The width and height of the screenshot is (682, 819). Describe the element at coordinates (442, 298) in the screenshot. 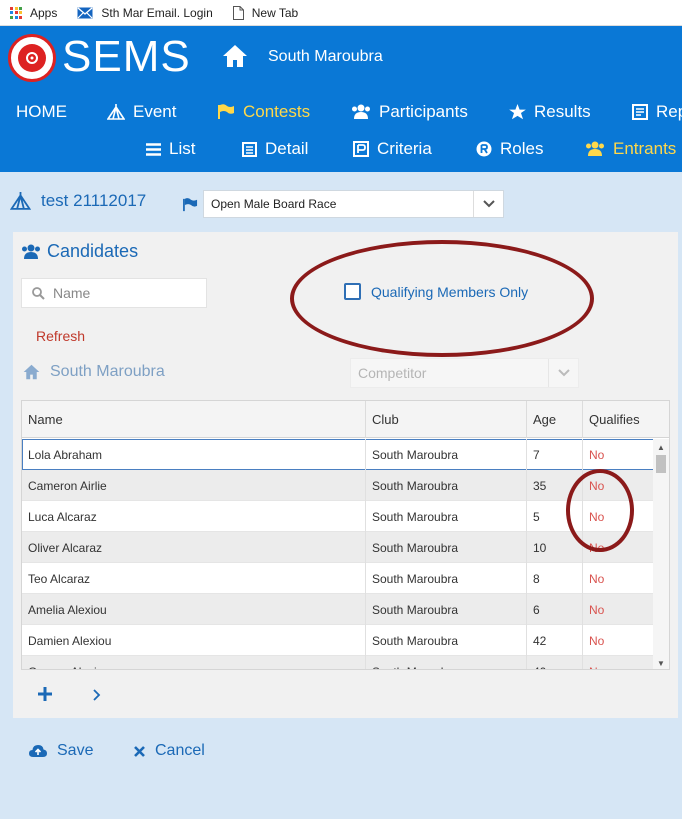

I see `annotation-ellipse-qualifying` at that location.